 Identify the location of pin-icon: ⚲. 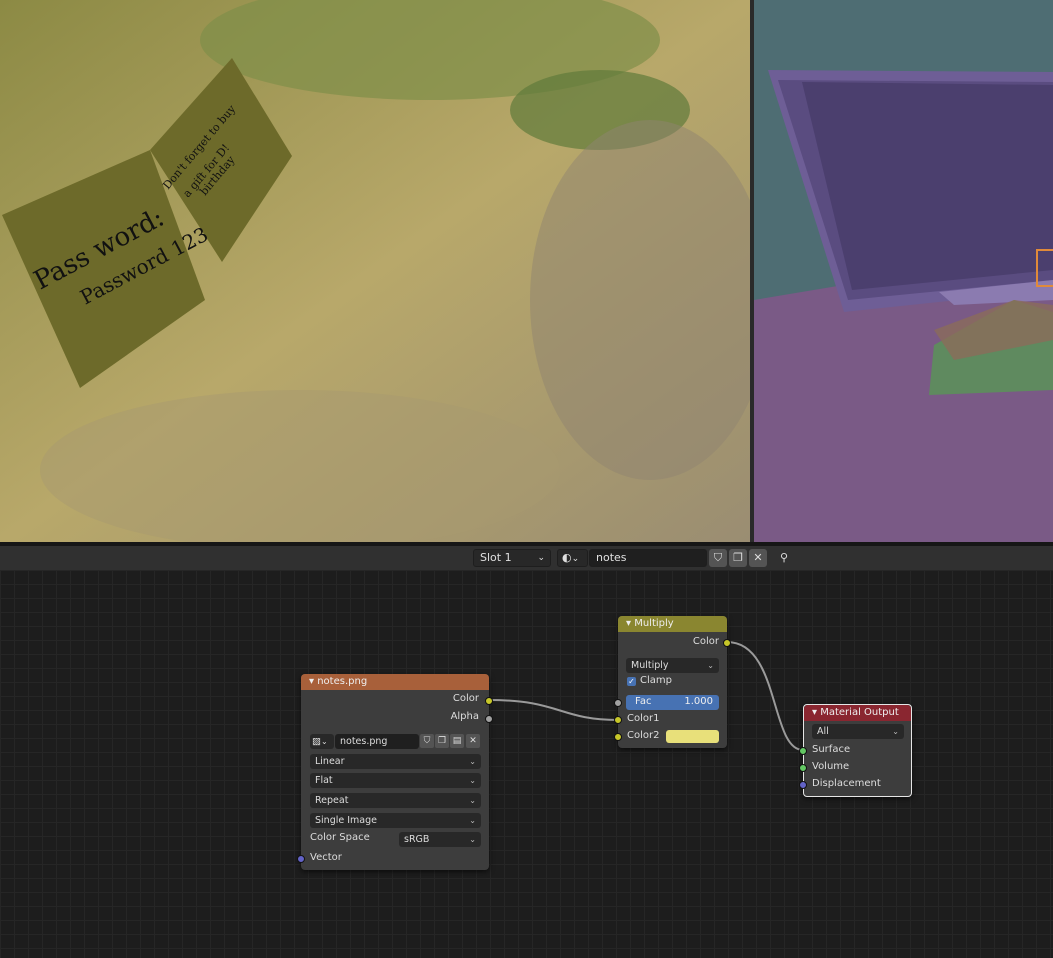
(784, 558).